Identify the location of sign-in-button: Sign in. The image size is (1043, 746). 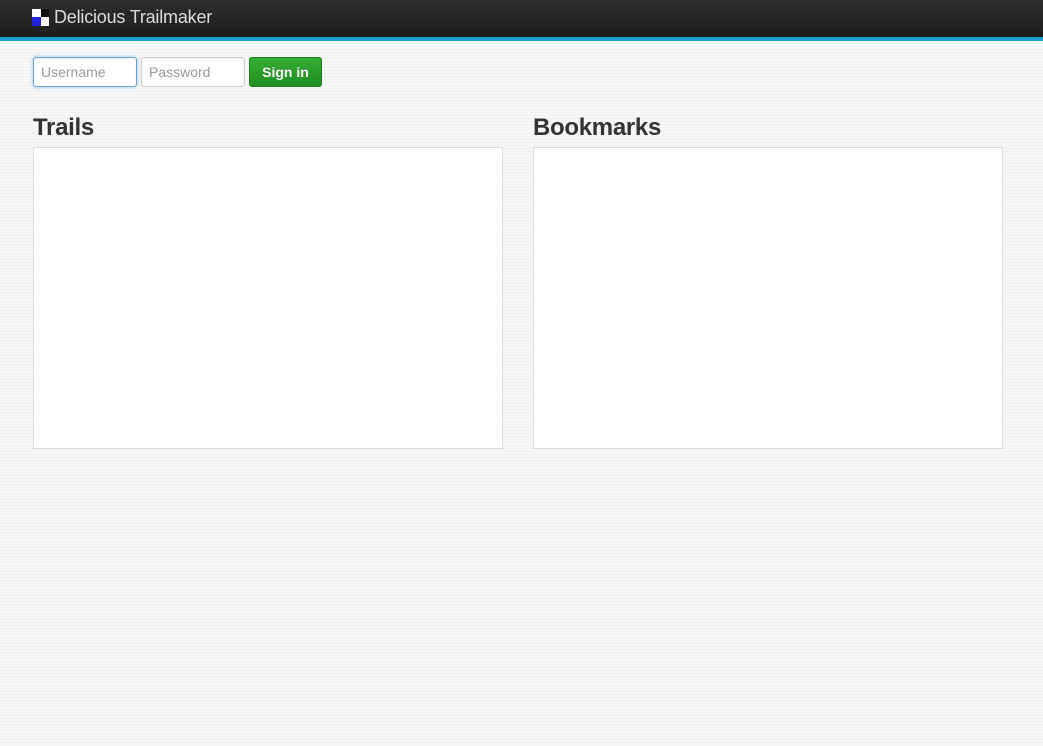
(285, 72).